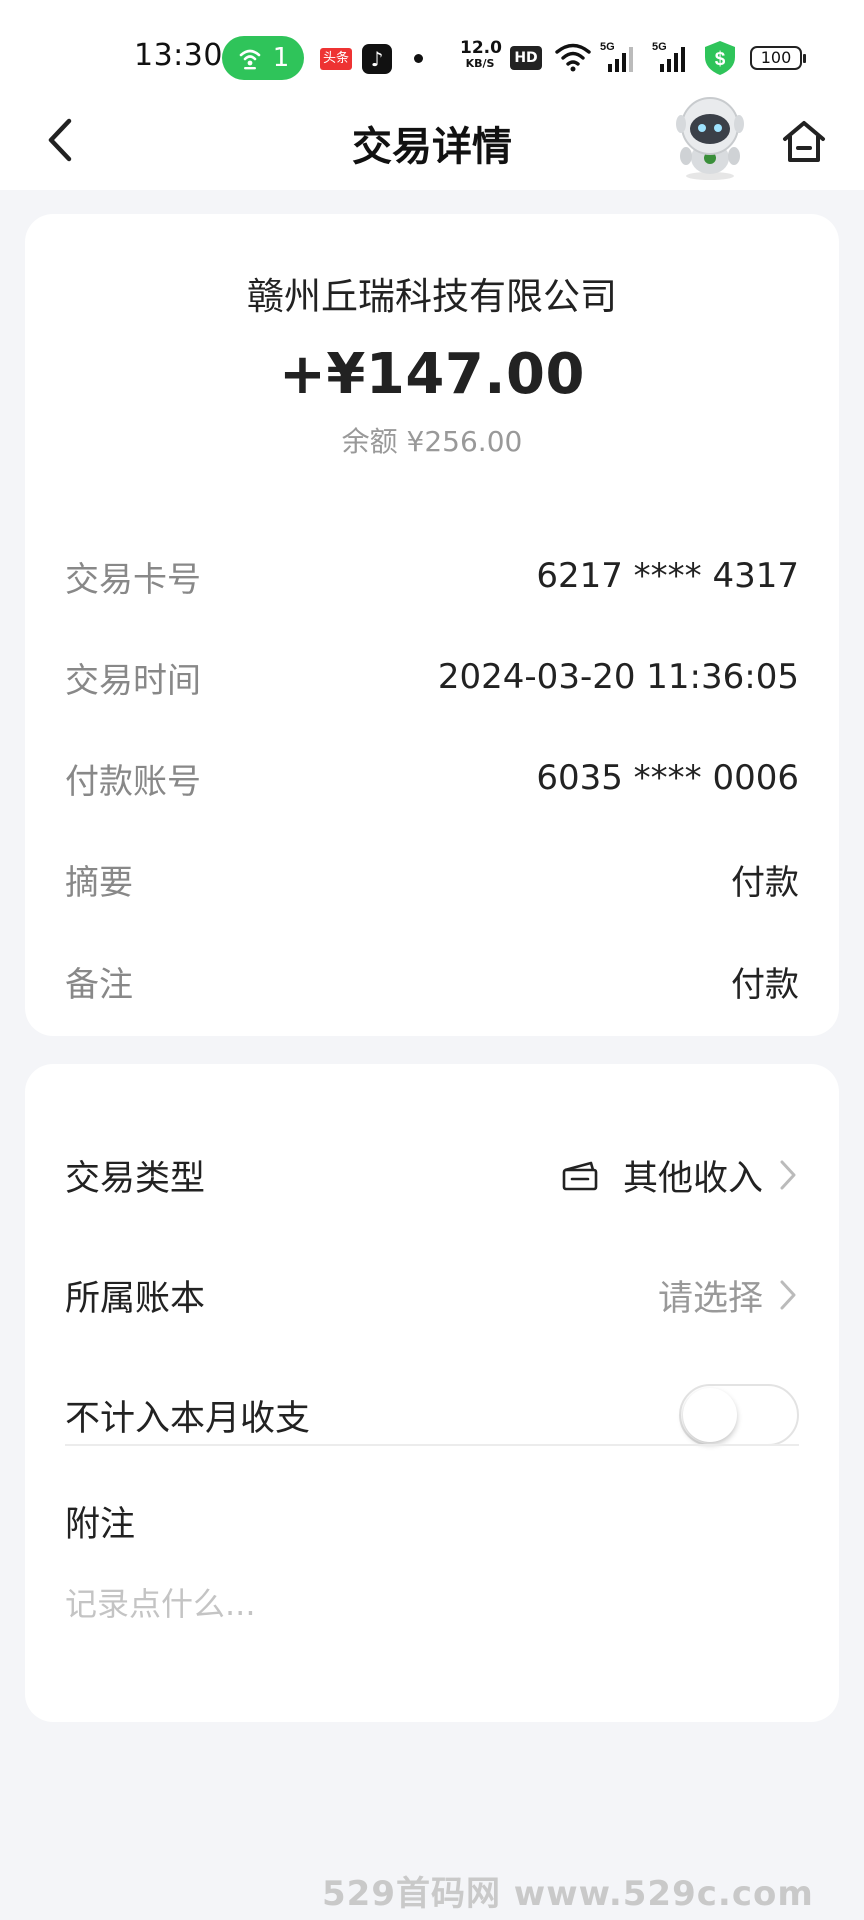 The width and height of the screenshot is (864, 1920). I want to click on transaction-type-value: 其他收入, so click(692, 1178).